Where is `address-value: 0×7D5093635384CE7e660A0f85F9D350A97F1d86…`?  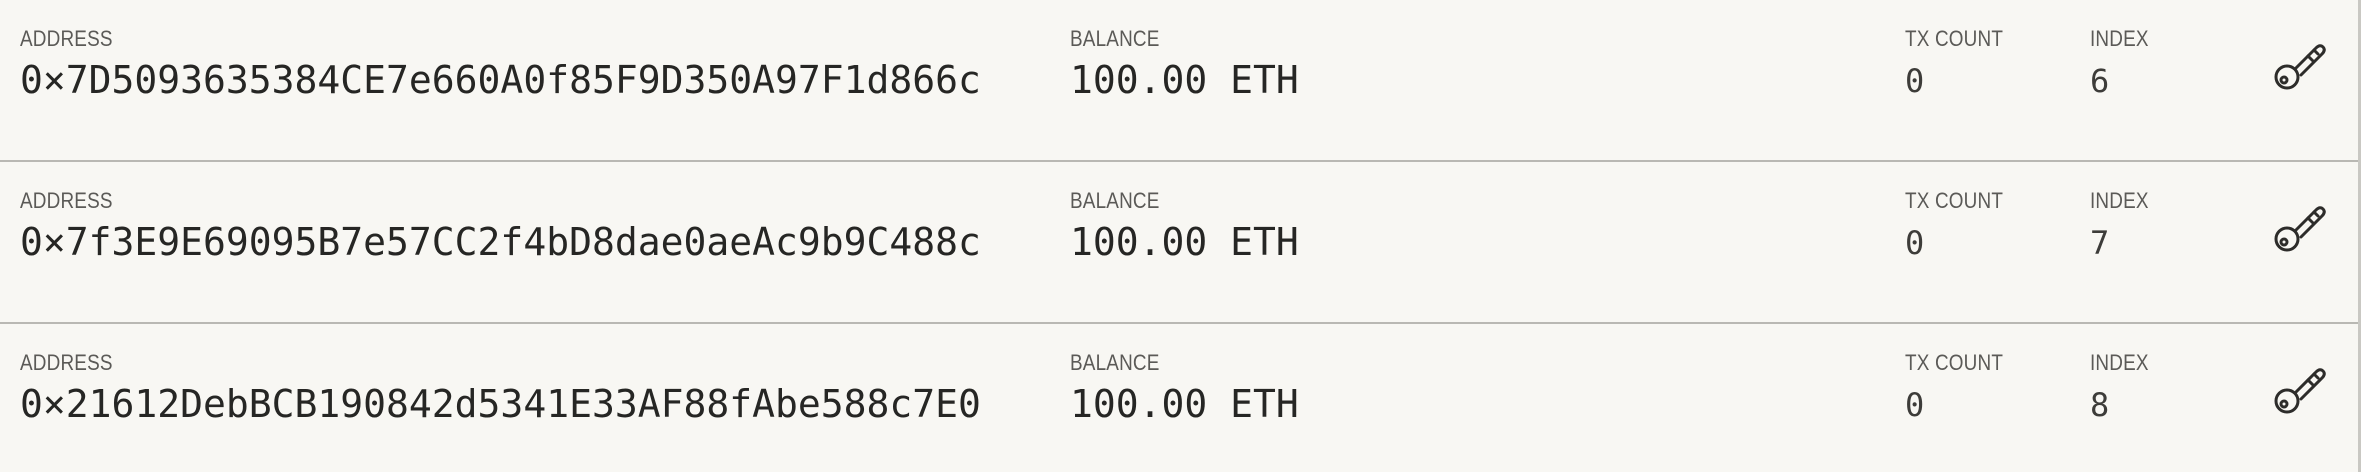
address-value: 0×7D5093635384CE7e660A0f85F9D350A97F1d86… is located at coordinates (500, 80).